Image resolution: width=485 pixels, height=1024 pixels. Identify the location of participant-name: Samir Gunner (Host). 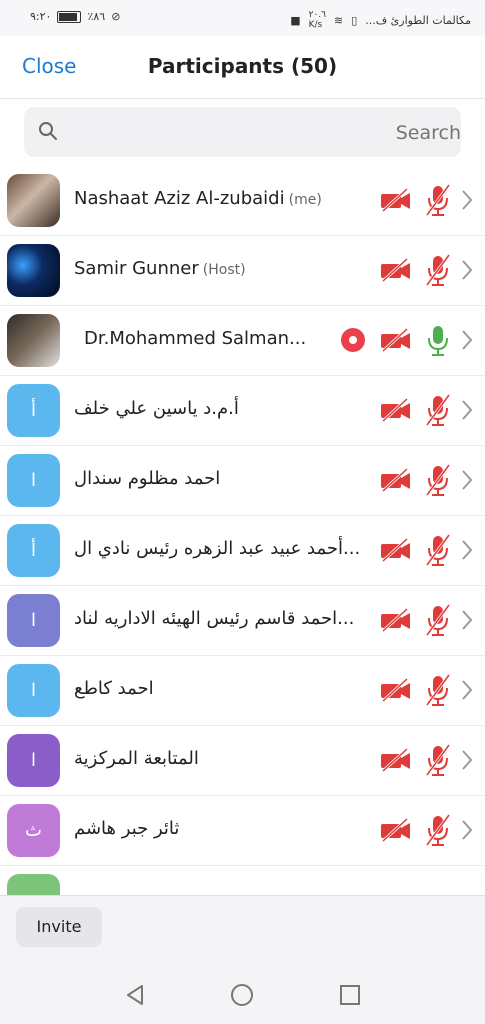
(160, 268).